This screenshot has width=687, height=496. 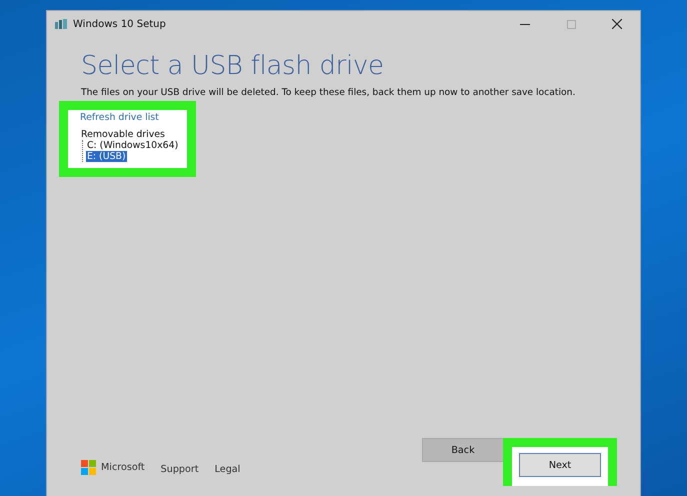 I want to click on brand-name: Microsoft, so click(x=123, y=467).